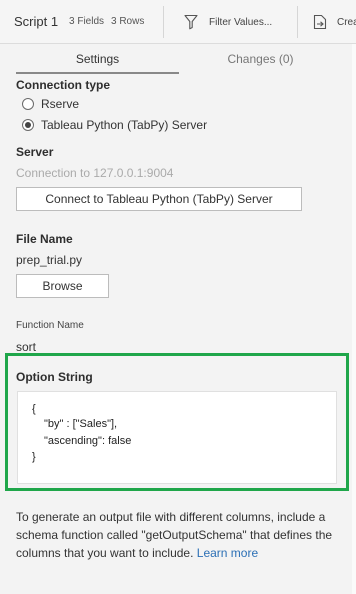  What do you see at coordinates (28, 104) in the screenshot?
I see `radio-button-unchecked` at bounding box center [28, 104].